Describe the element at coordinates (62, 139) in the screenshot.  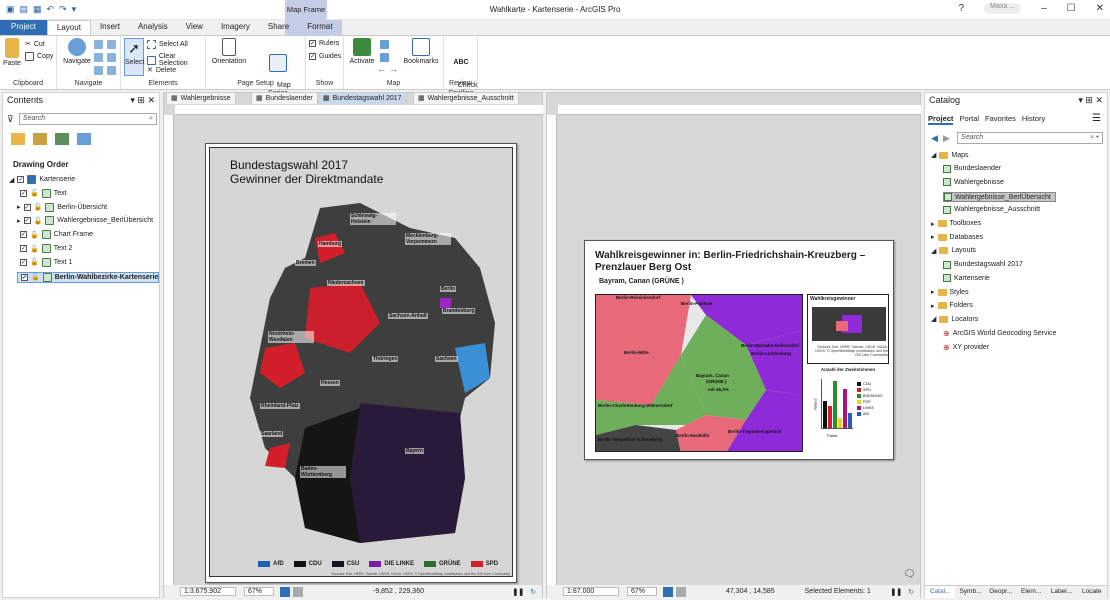
I see `list-by-selection-icon` at that location.